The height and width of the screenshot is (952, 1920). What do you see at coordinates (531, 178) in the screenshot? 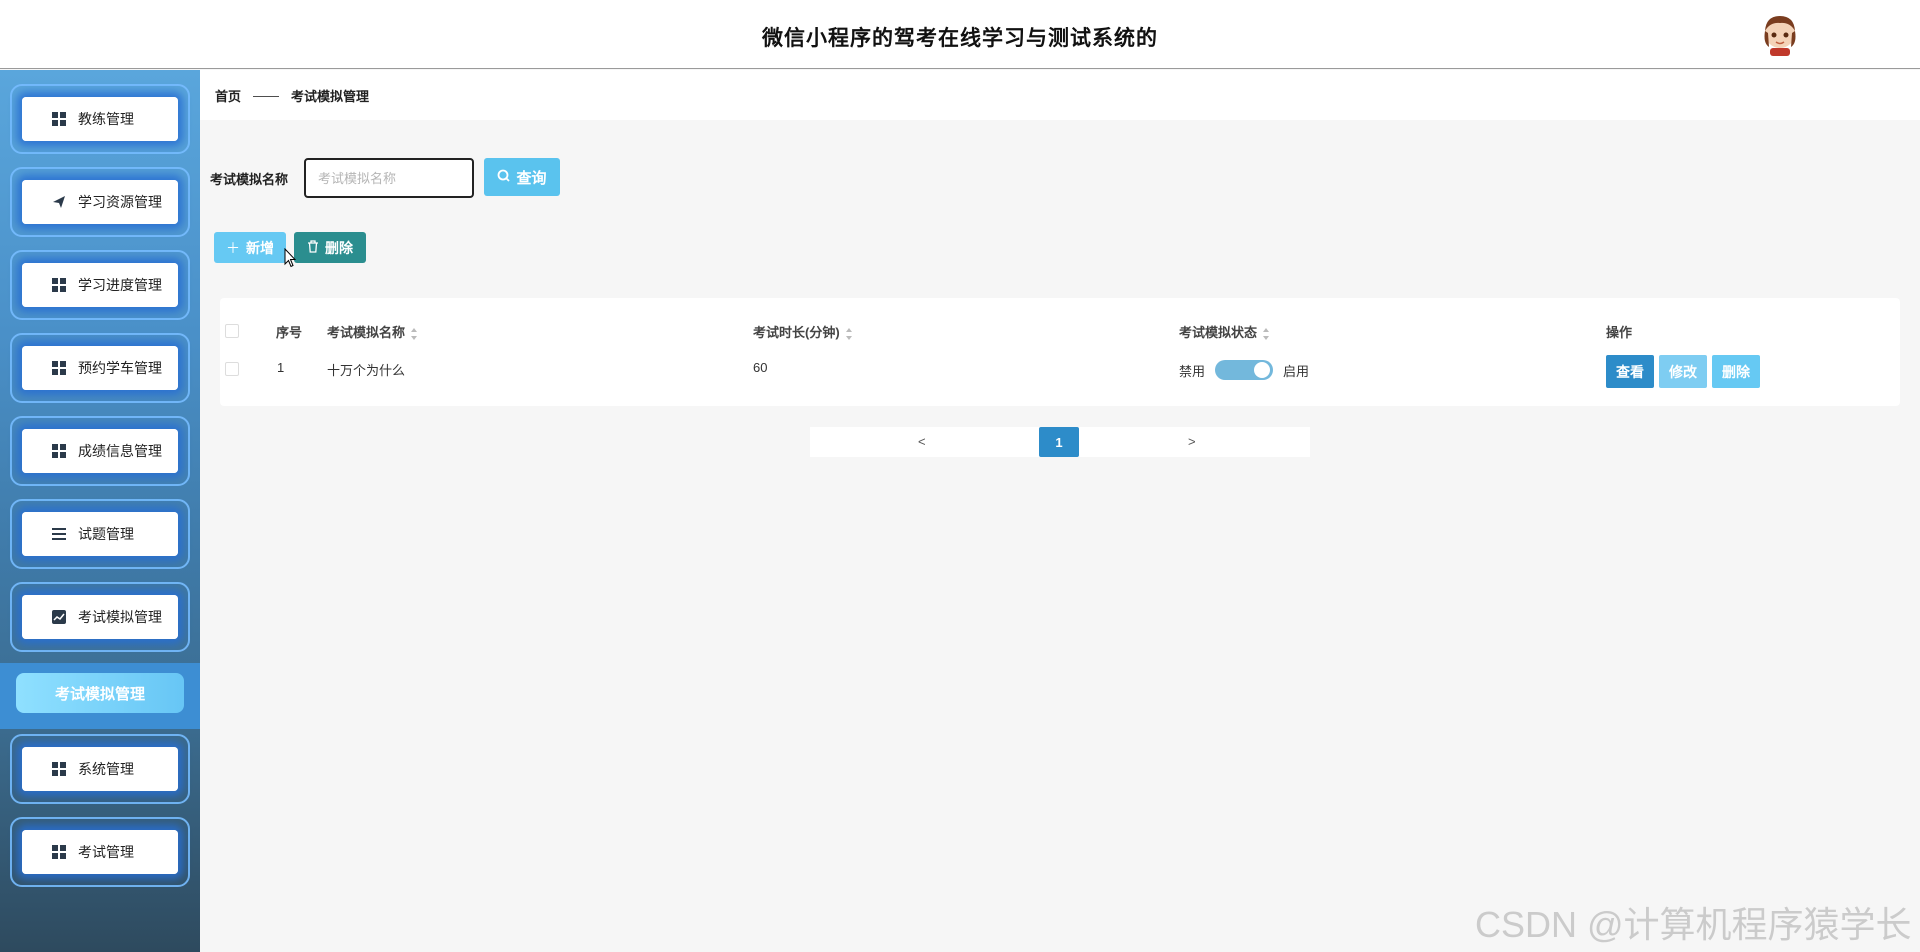
I see `search-button-label: 查询` at bounding box center [531, 178].